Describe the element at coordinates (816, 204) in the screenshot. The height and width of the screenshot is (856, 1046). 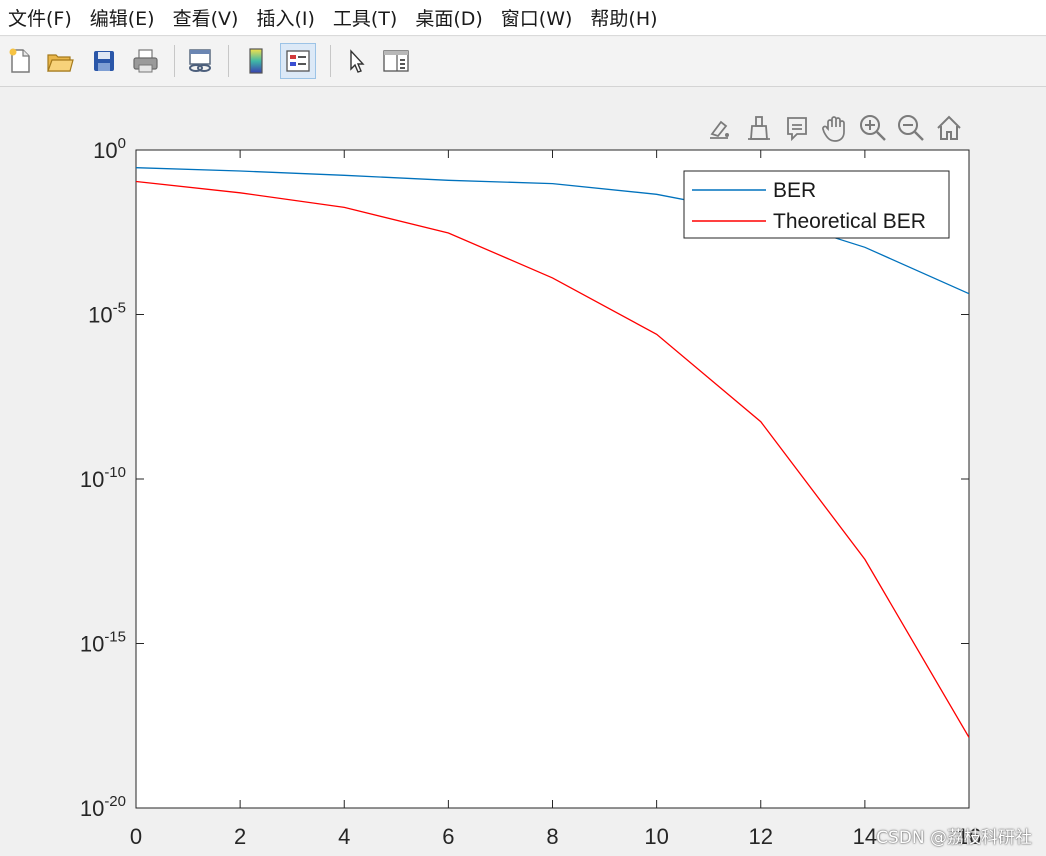
I see `legend-box` at that location.